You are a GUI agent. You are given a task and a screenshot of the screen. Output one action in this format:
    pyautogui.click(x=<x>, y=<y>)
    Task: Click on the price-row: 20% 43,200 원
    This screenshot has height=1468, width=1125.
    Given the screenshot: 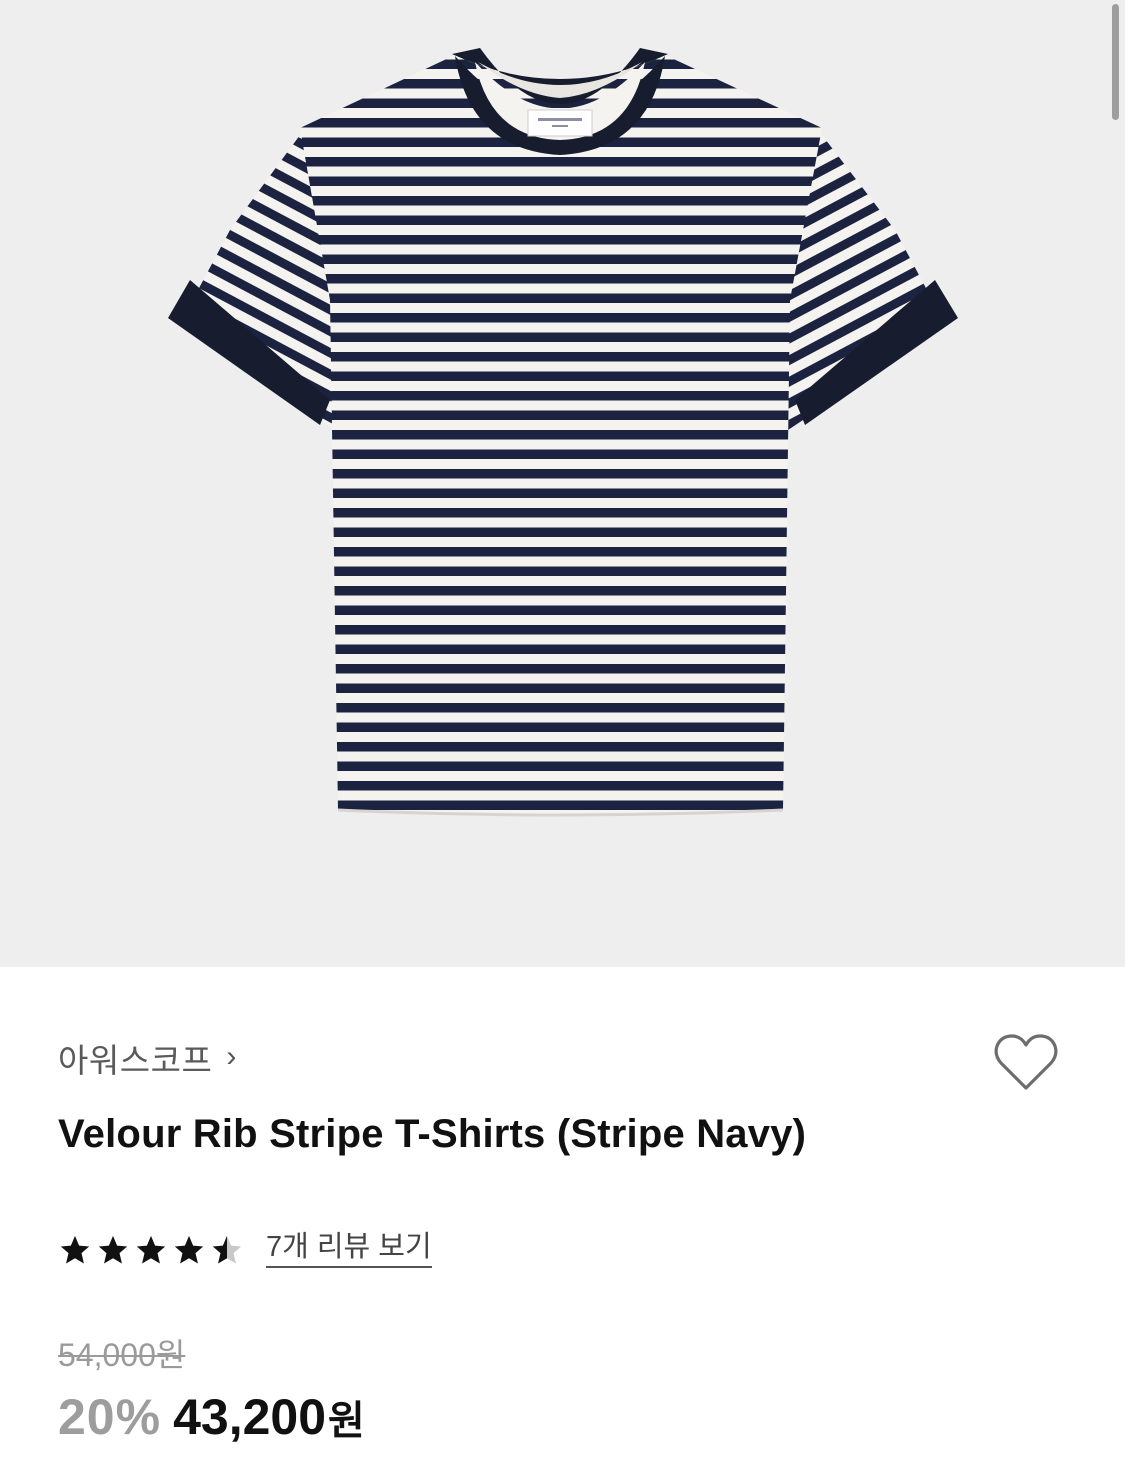 What is the action you would take?
    pyautogui.click(x=211, y=1417)
    